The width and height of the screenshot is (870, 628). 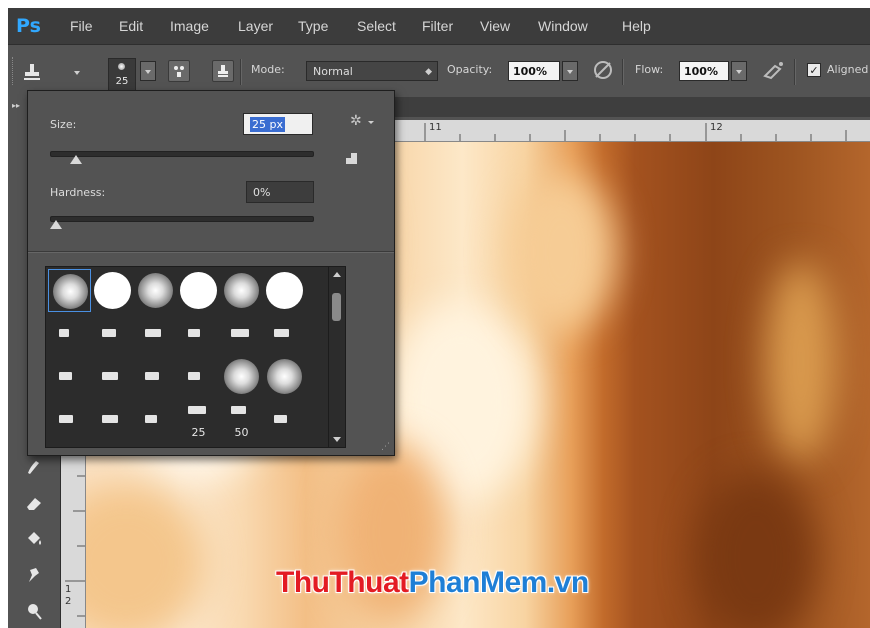 What do you see at coordinates (534, 71) in the screenshot?
I see `opacity-input: 100%` at bounding box center [534, 71].